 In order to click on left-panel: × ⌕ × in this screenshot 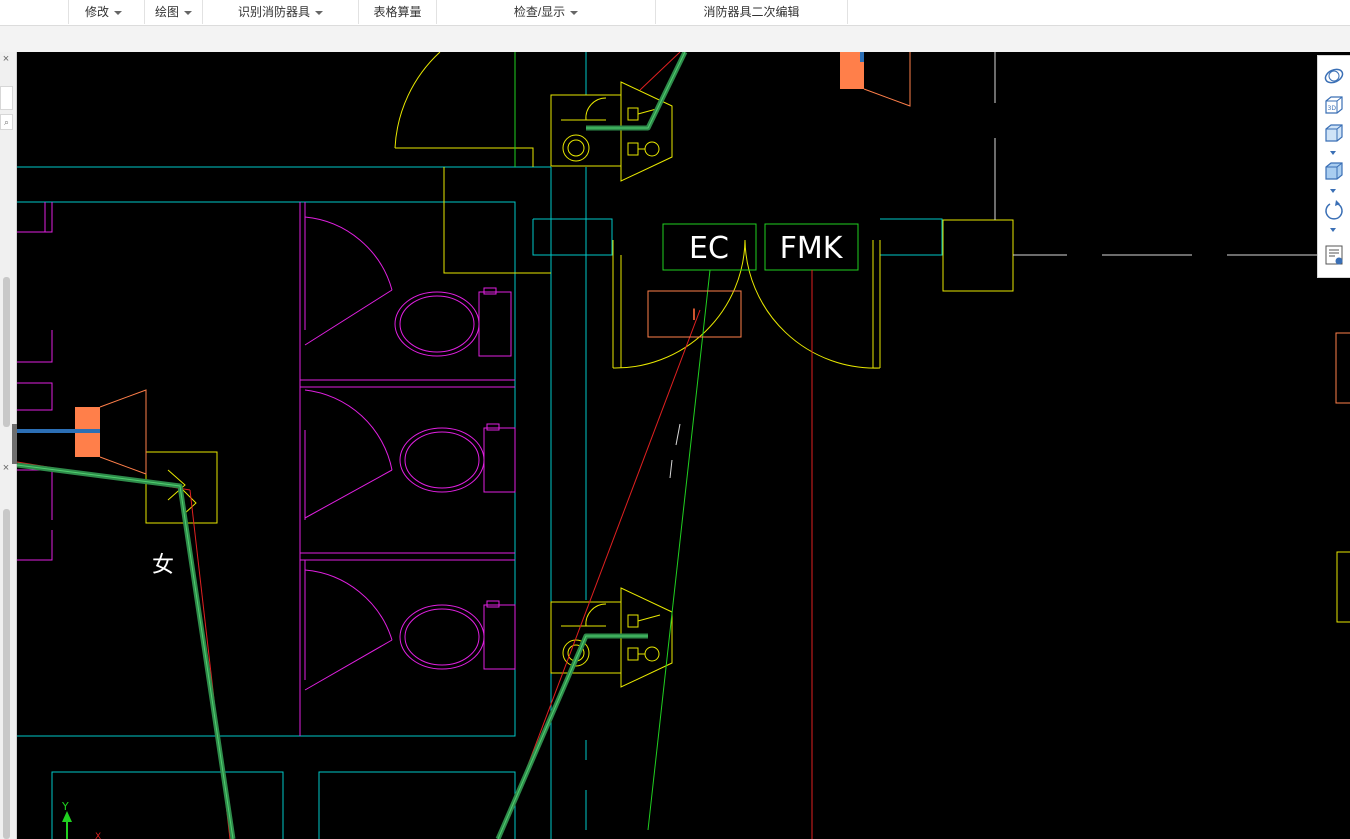, I will do `click(8, 445)`.